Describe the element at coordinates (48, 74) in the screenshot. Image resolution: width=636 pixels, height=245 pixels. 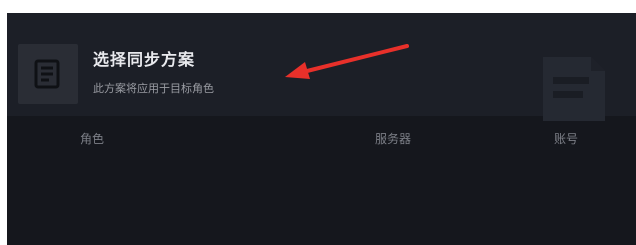
I see `document-icon` at that location.